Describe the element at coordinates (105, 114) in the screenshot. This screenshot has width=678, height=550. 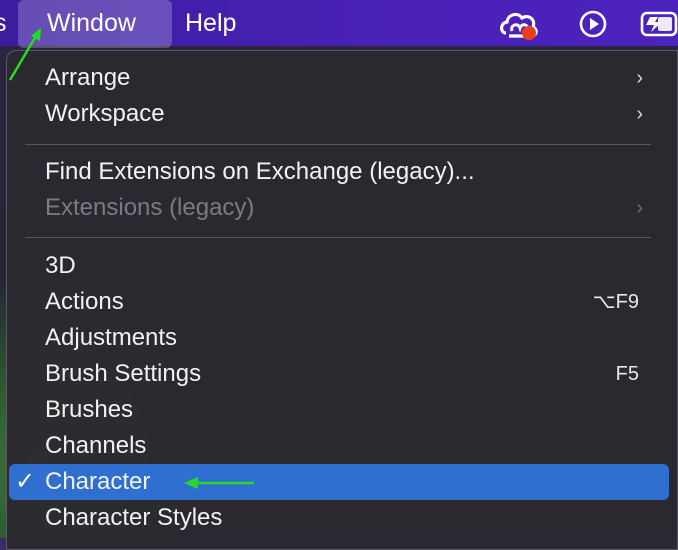
I see `menu-item-workspace: Workspace` at that location.